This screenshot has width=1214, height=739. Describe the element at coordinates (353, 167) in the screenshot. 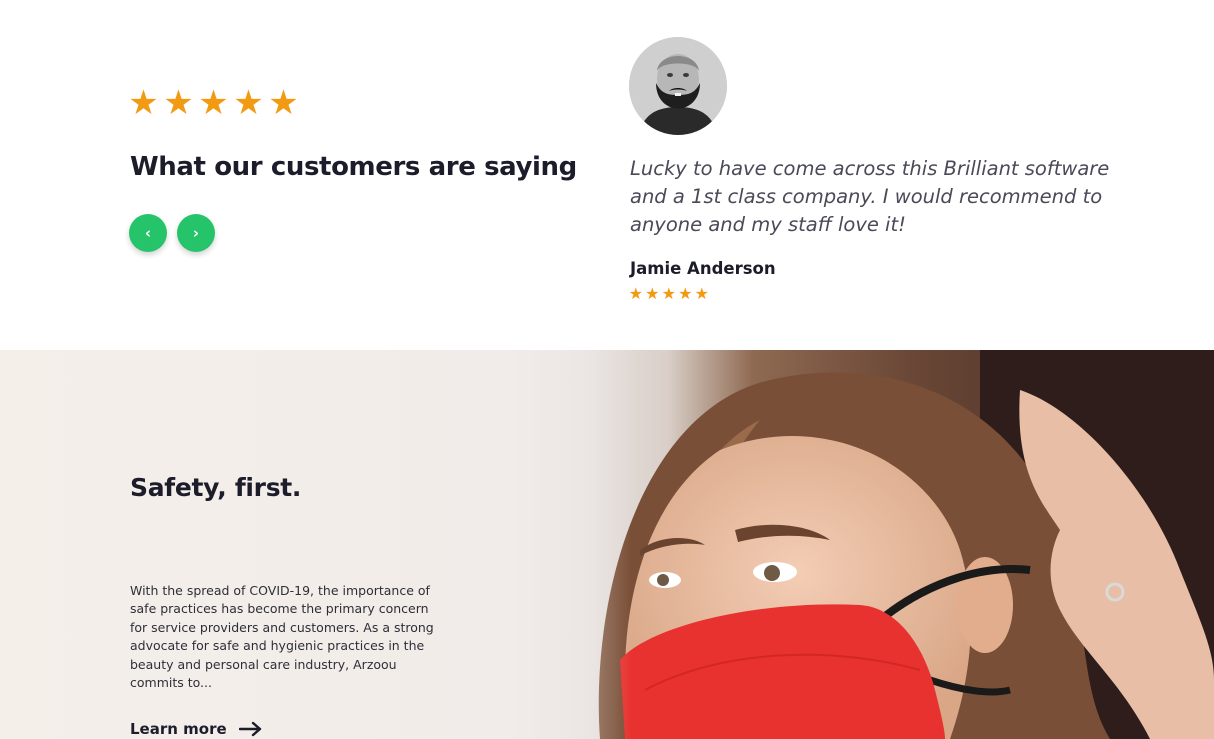

I see `section-heading: What our customers are saying` at that location.